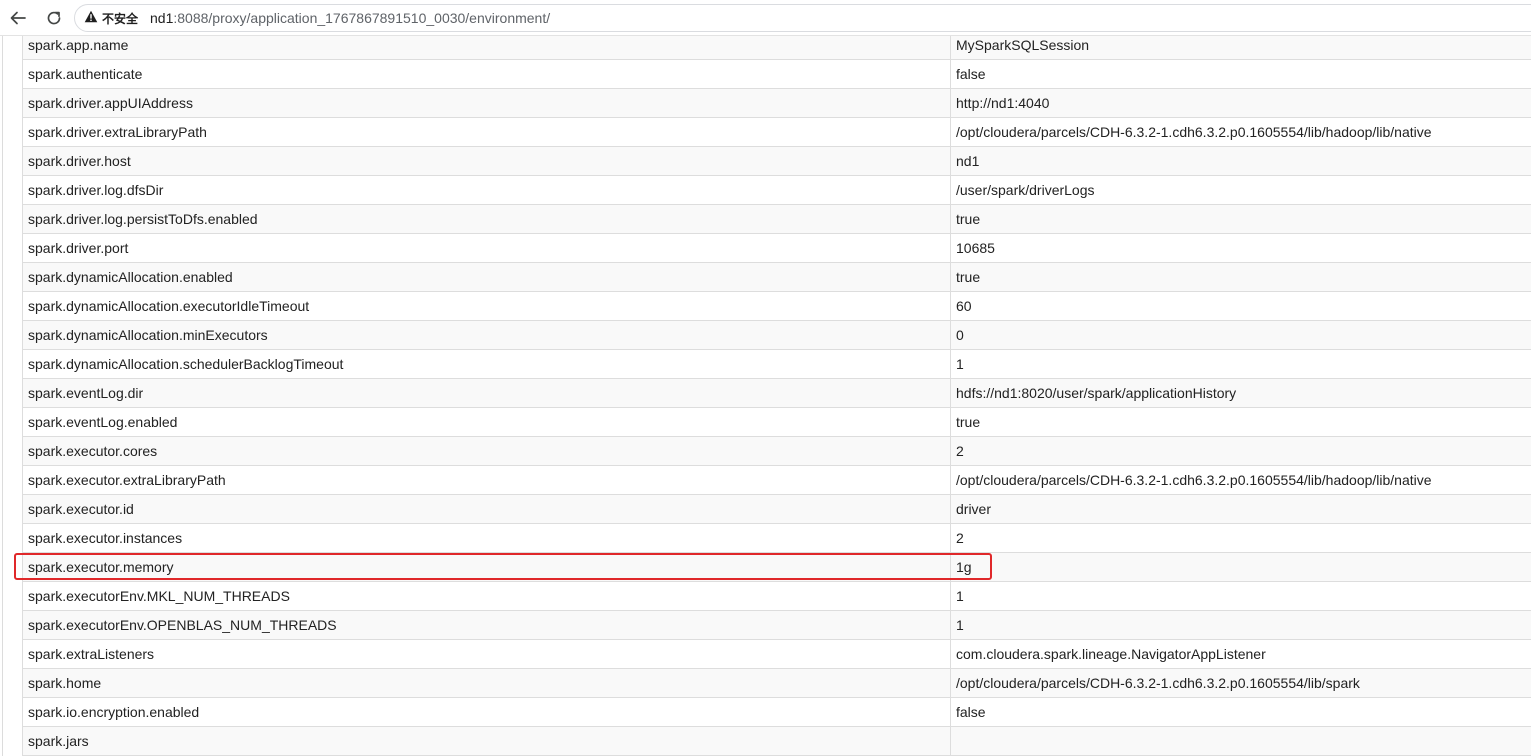 The width and height of the screenshot is (1531, 756). I want to click on property-name: spark.io.encryption.enabled, so click(486, 712).